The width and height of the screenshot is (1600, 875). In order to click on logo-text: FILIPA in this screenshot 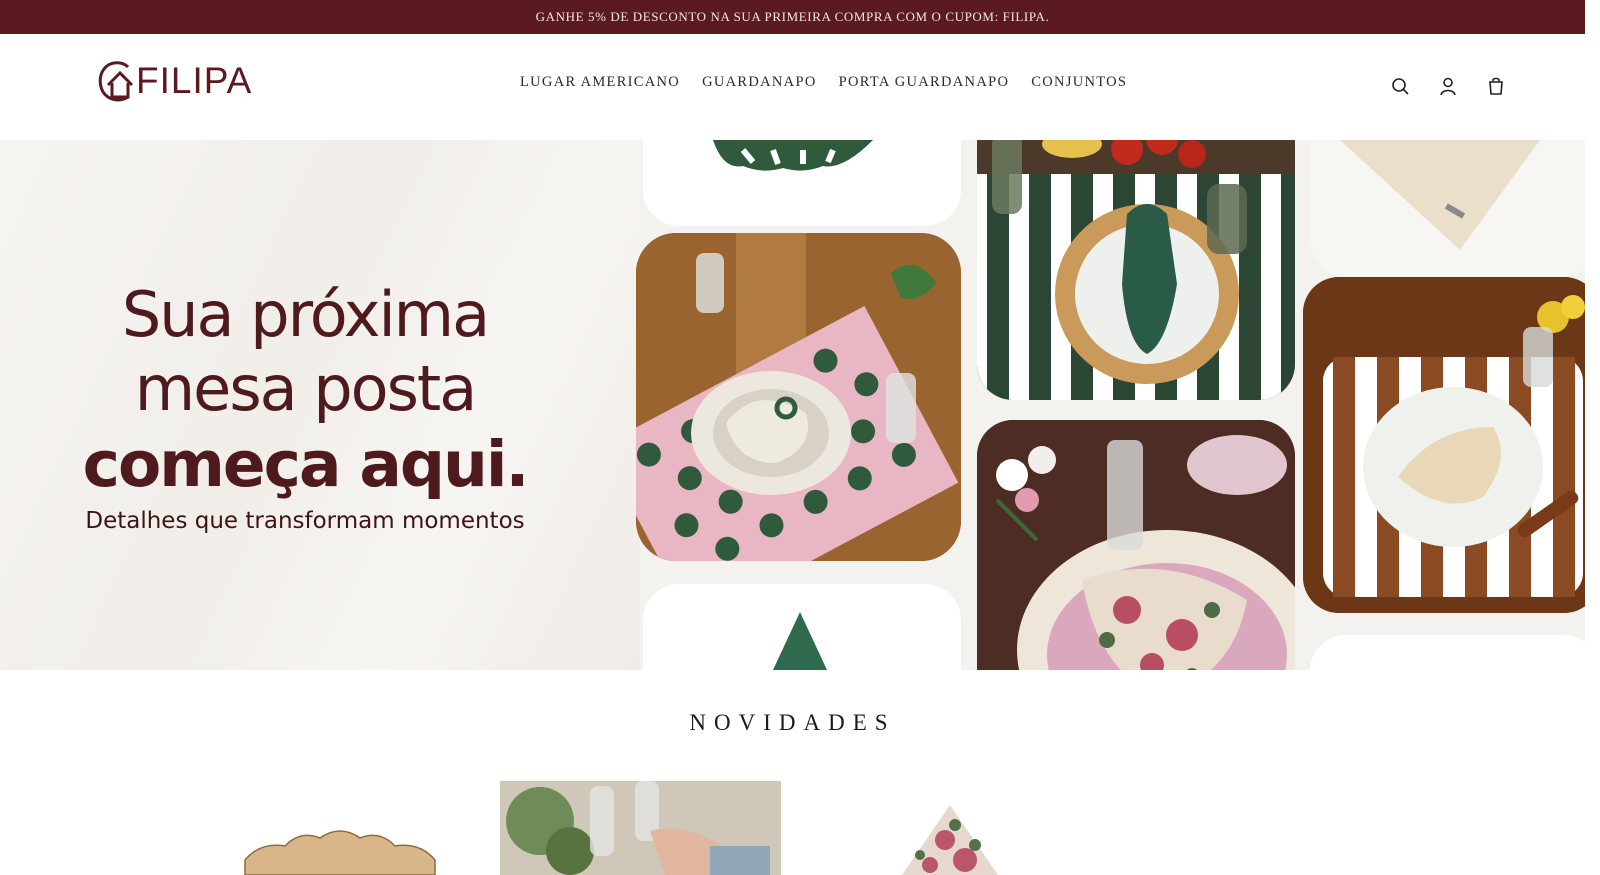, I will do `click(194, 80)`.